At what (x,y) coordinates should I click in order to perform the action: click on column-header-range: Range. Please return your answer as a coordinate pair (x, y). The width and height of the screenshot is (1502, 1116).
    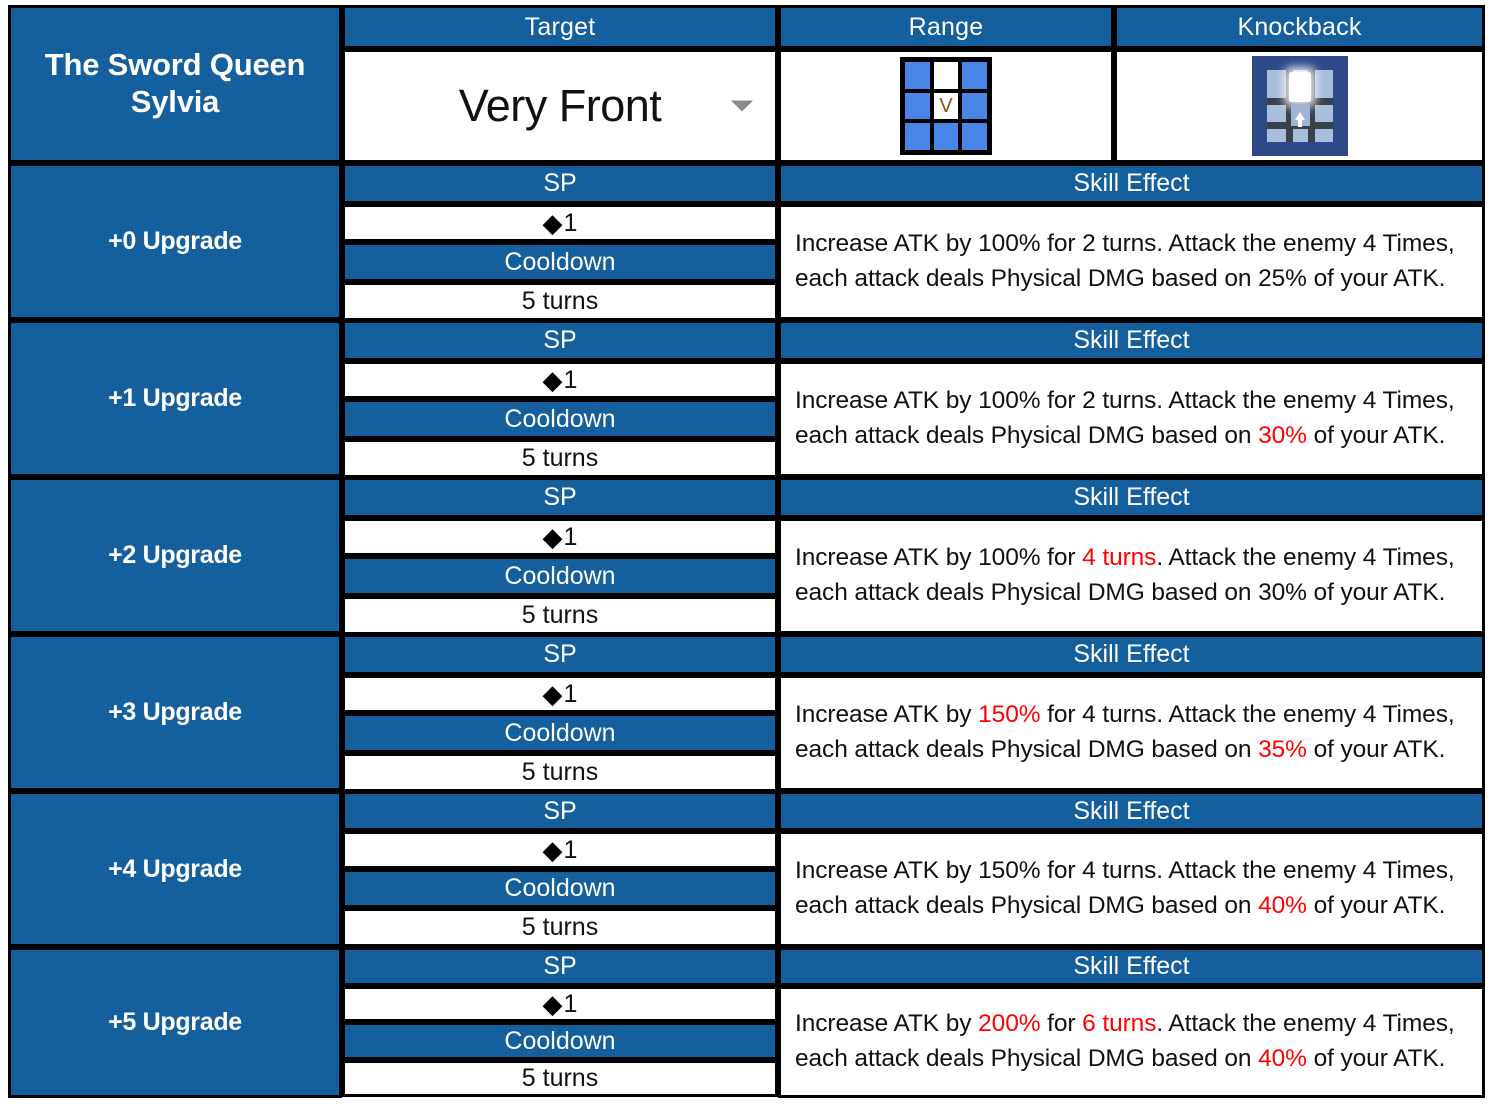
    Looking at the image, I should click on (946, 27).